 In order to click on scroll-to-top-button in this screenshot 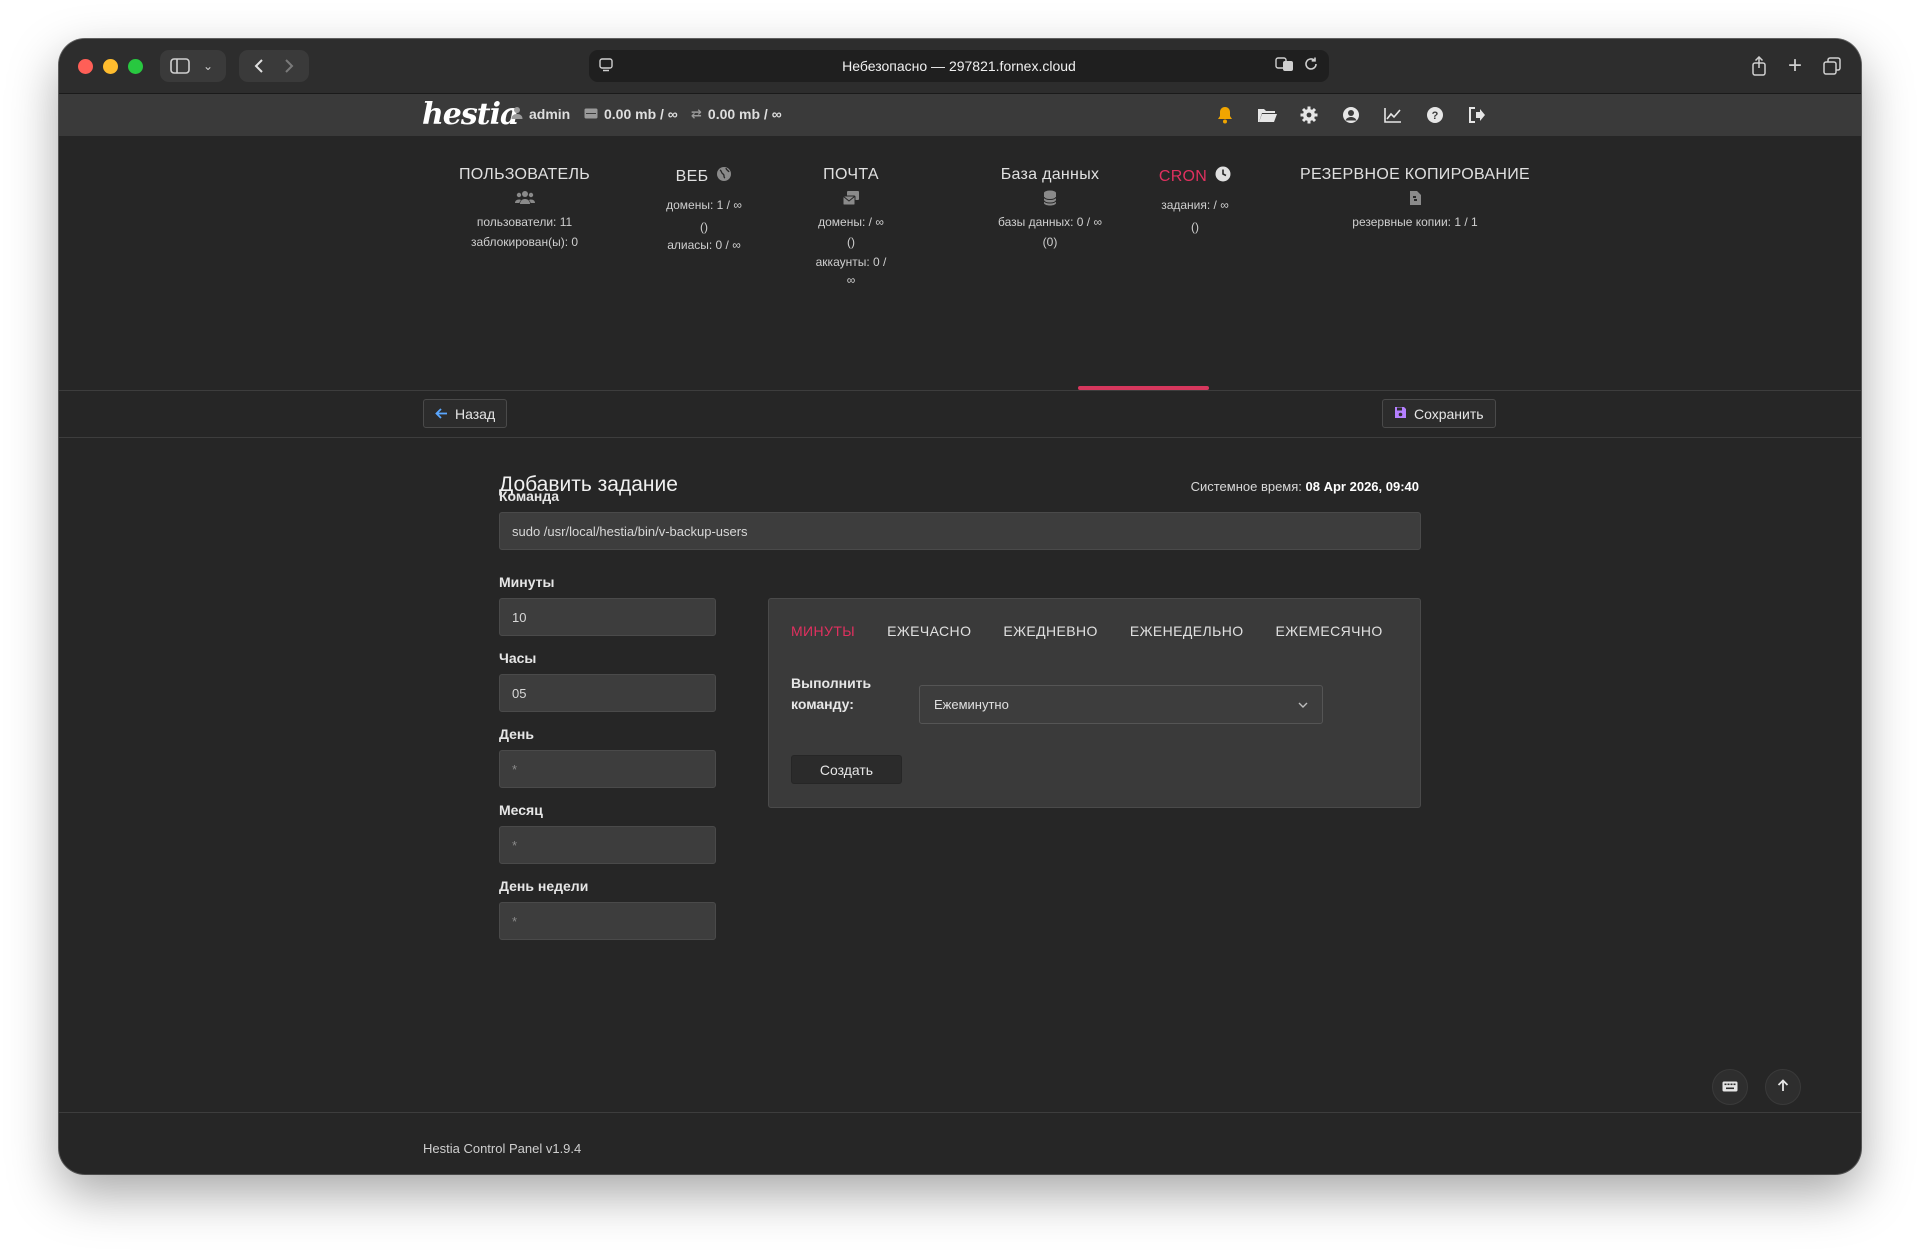, I will do `click(1783, 1087)`.